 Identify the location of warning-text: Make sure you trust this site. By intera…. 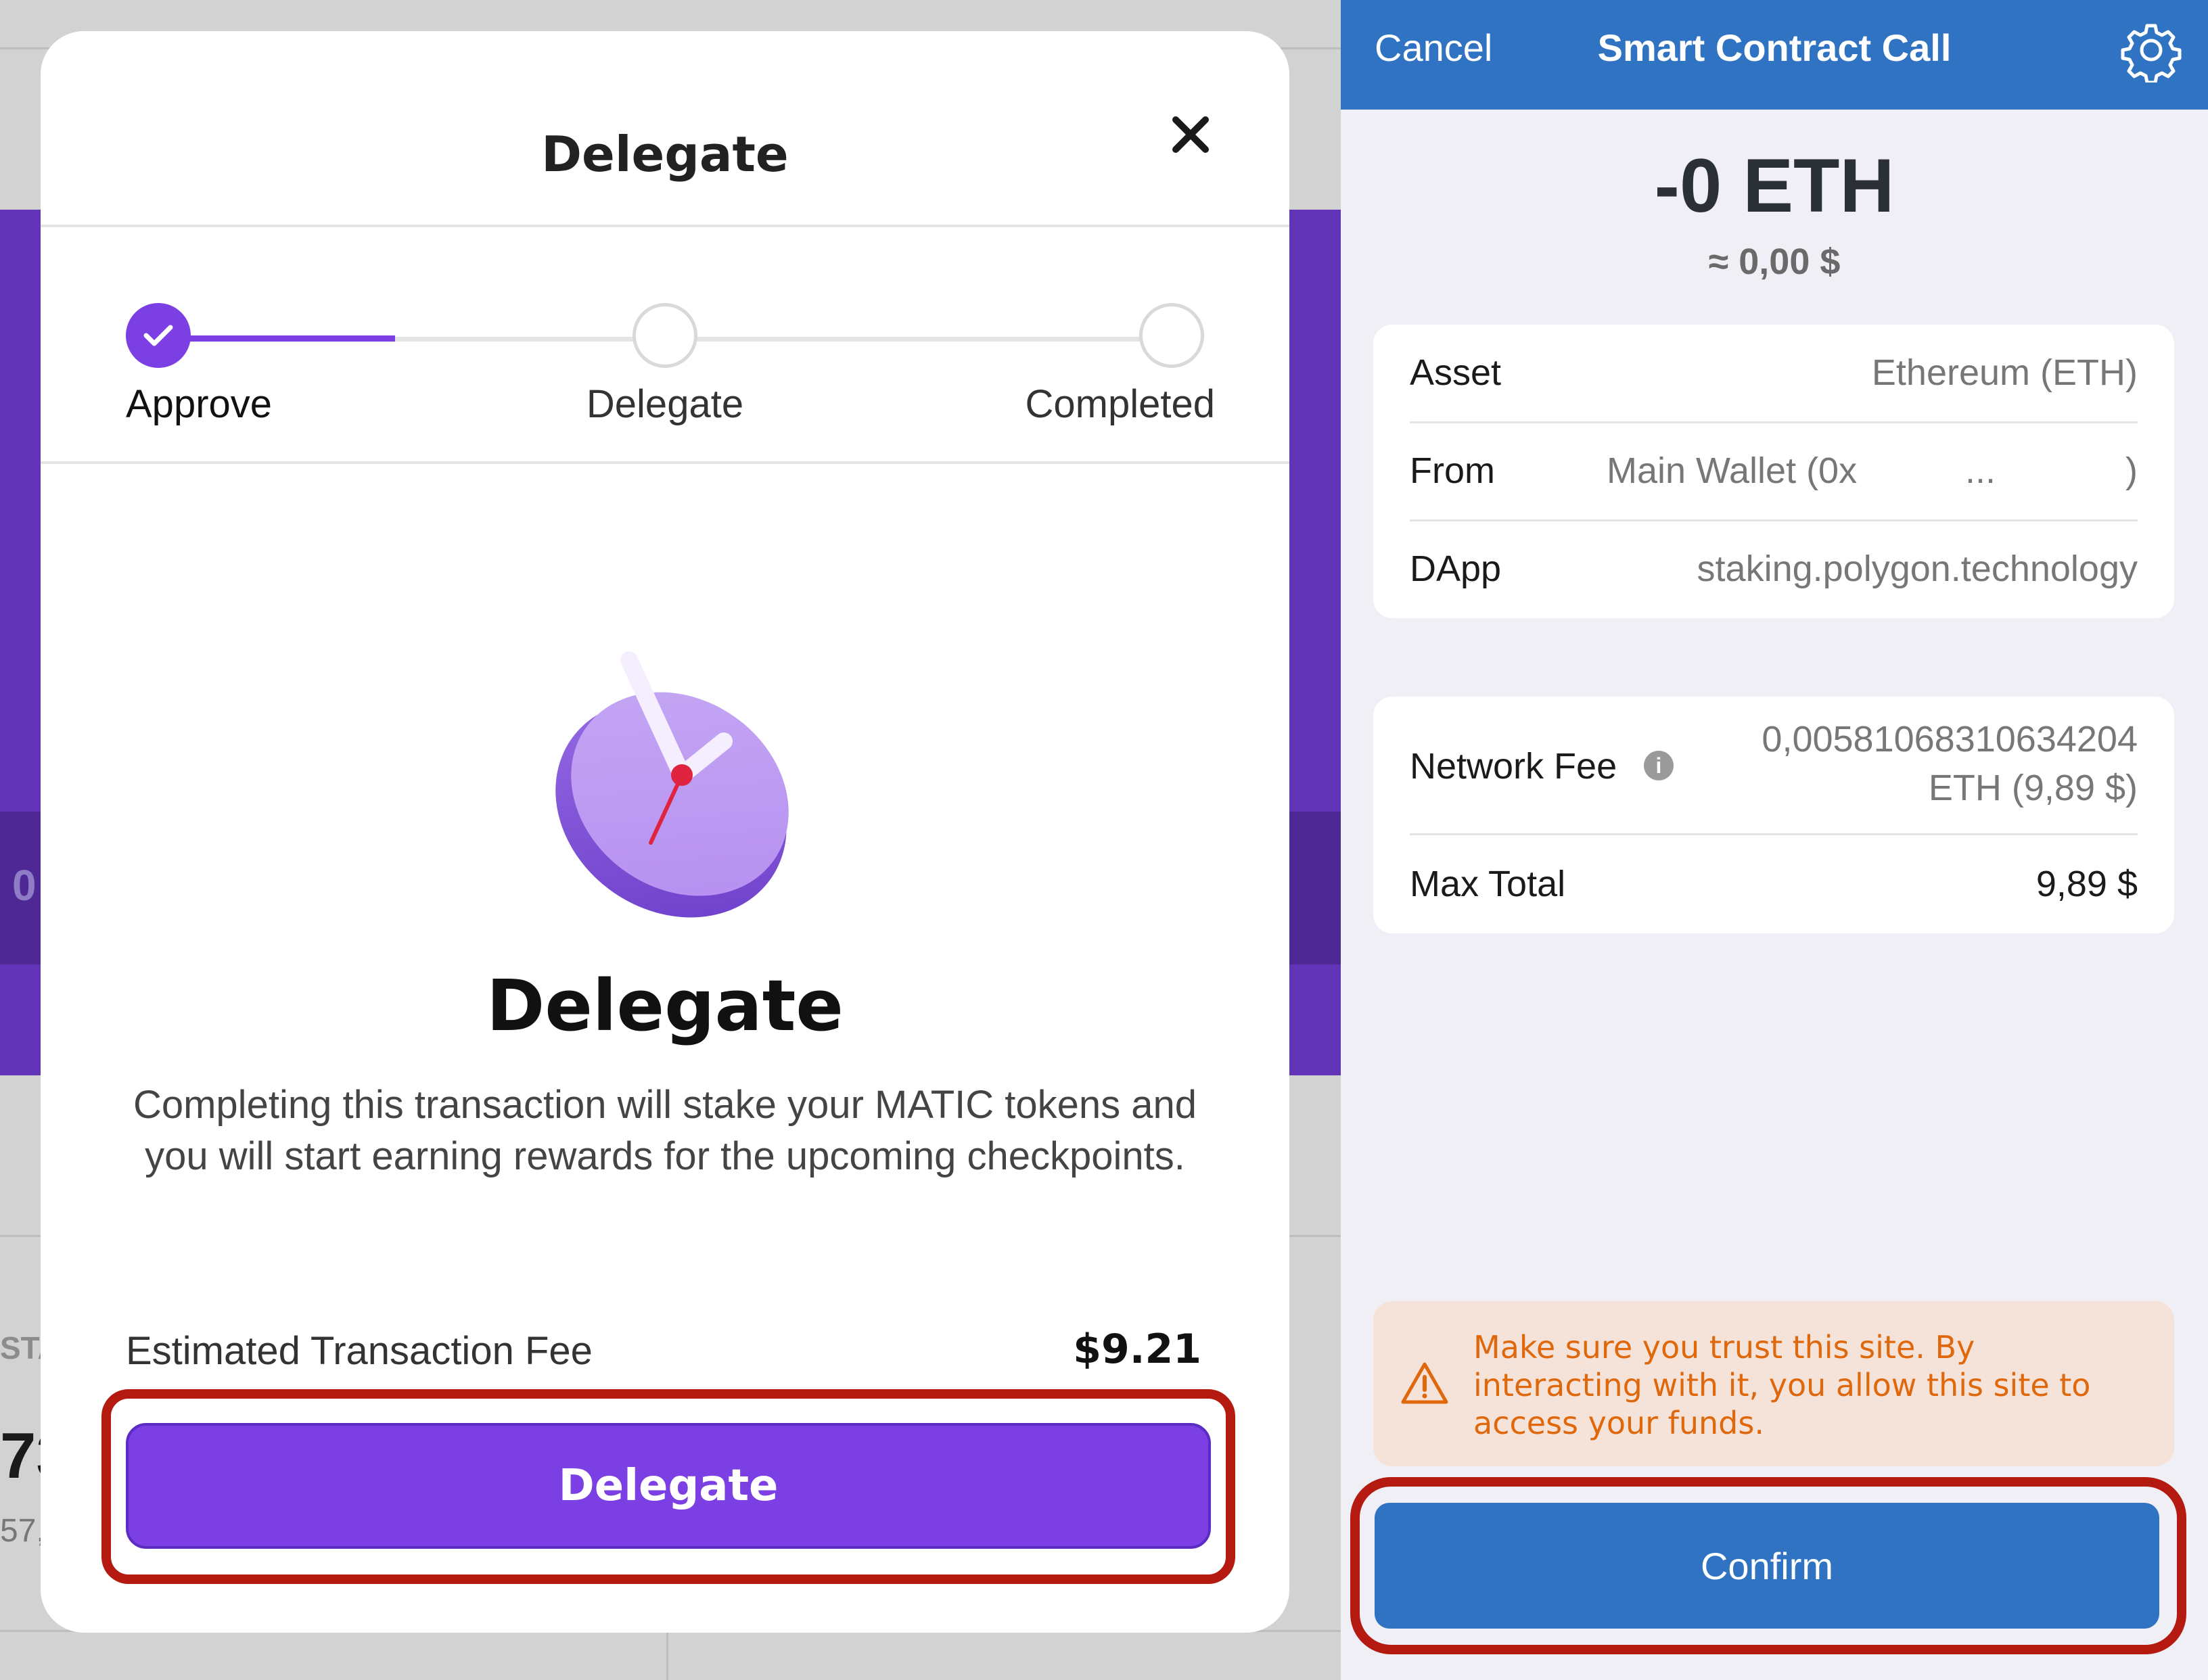
(1782, 1385).